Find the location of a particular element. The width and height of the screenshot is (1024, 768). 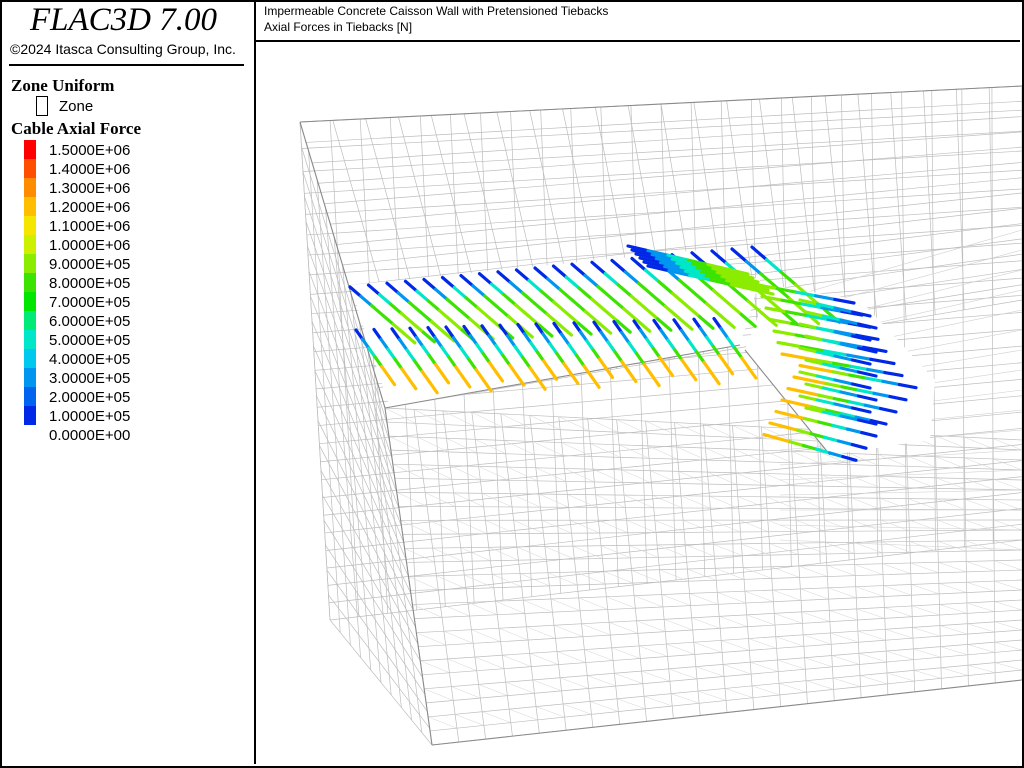

zone-section-heading: Zone Uniform is located at coordinates (63, 85).